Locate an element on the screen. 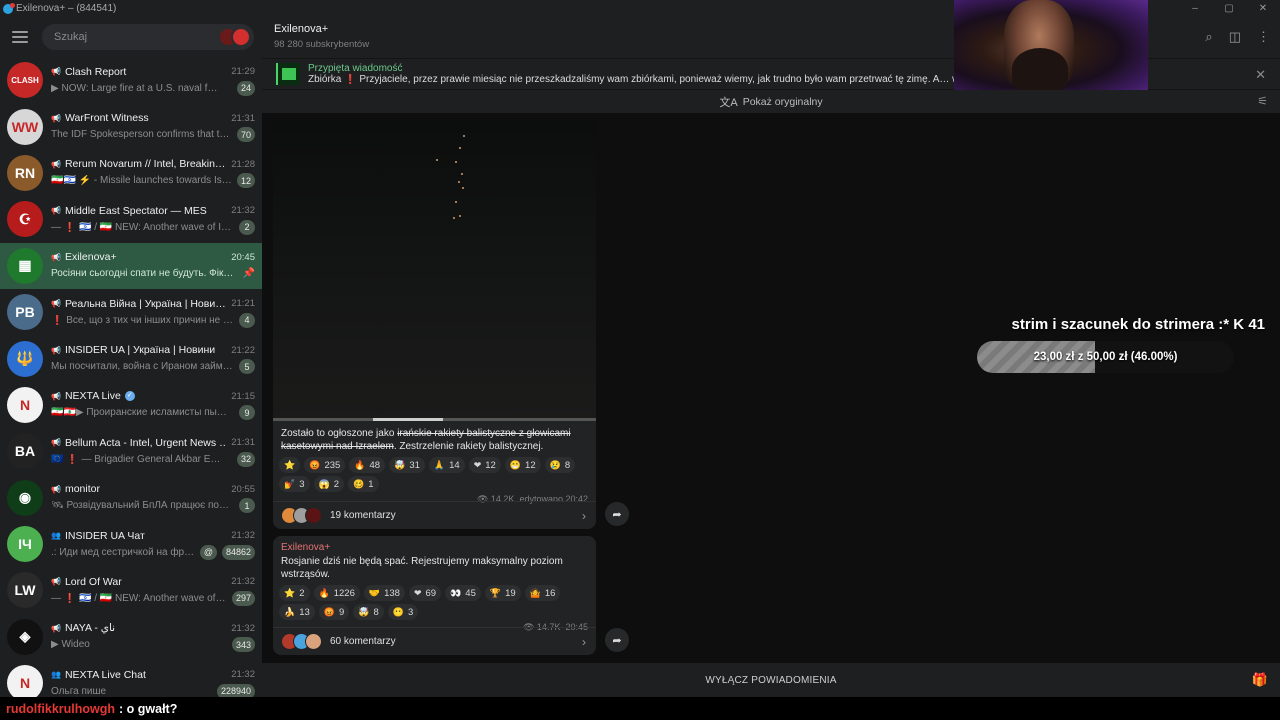 The image size is (1280, 720). reaction-chip: 🙏 14 is located at coordinates (446, 465).